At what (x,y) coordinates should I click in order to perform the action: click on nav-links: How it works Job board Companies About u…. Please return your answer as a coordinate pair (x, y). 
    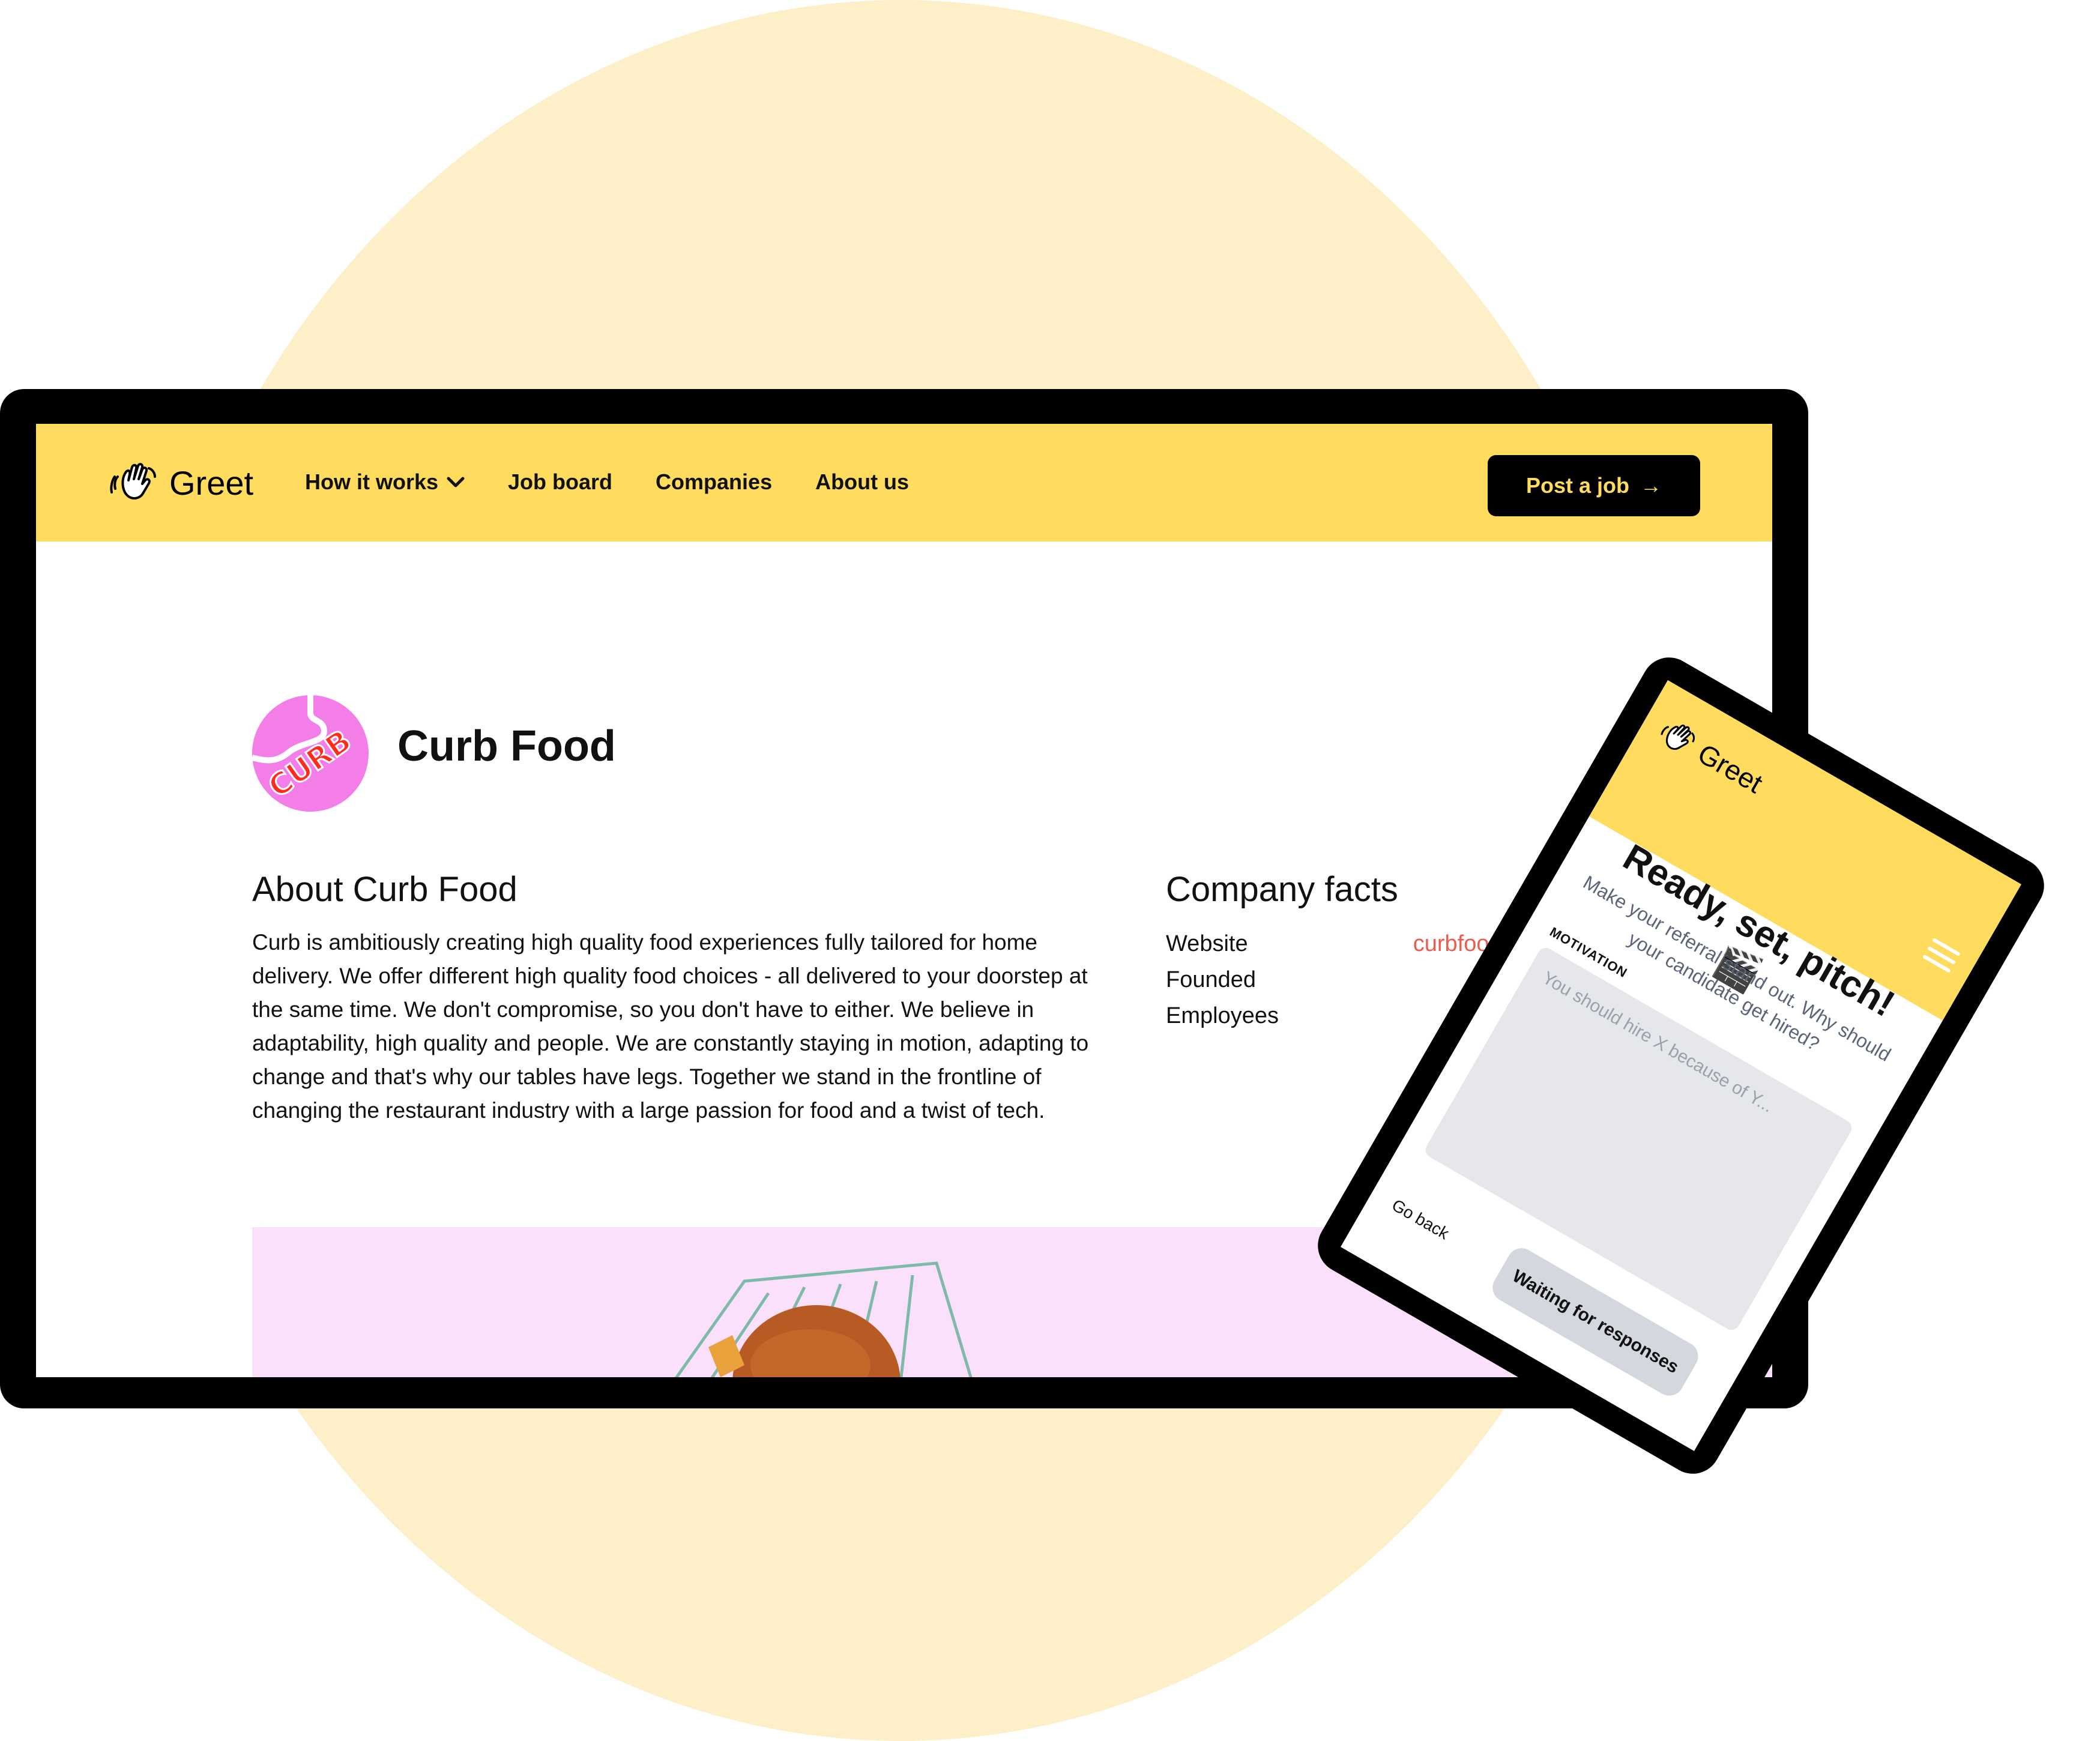
    Looking at the image, I should click on (628, 482).